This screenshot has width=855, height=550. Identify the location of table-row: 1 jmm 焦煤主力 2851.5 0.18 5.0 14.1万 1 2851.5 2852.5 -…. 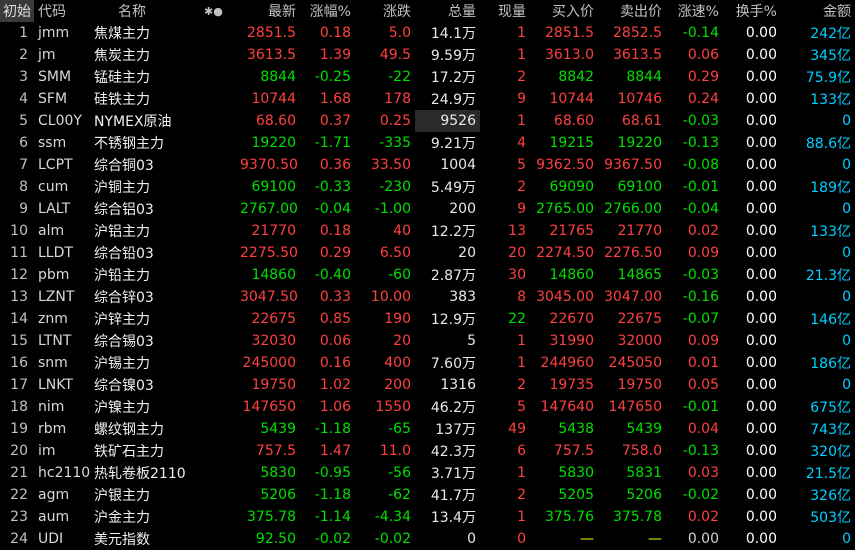
(427, 33).